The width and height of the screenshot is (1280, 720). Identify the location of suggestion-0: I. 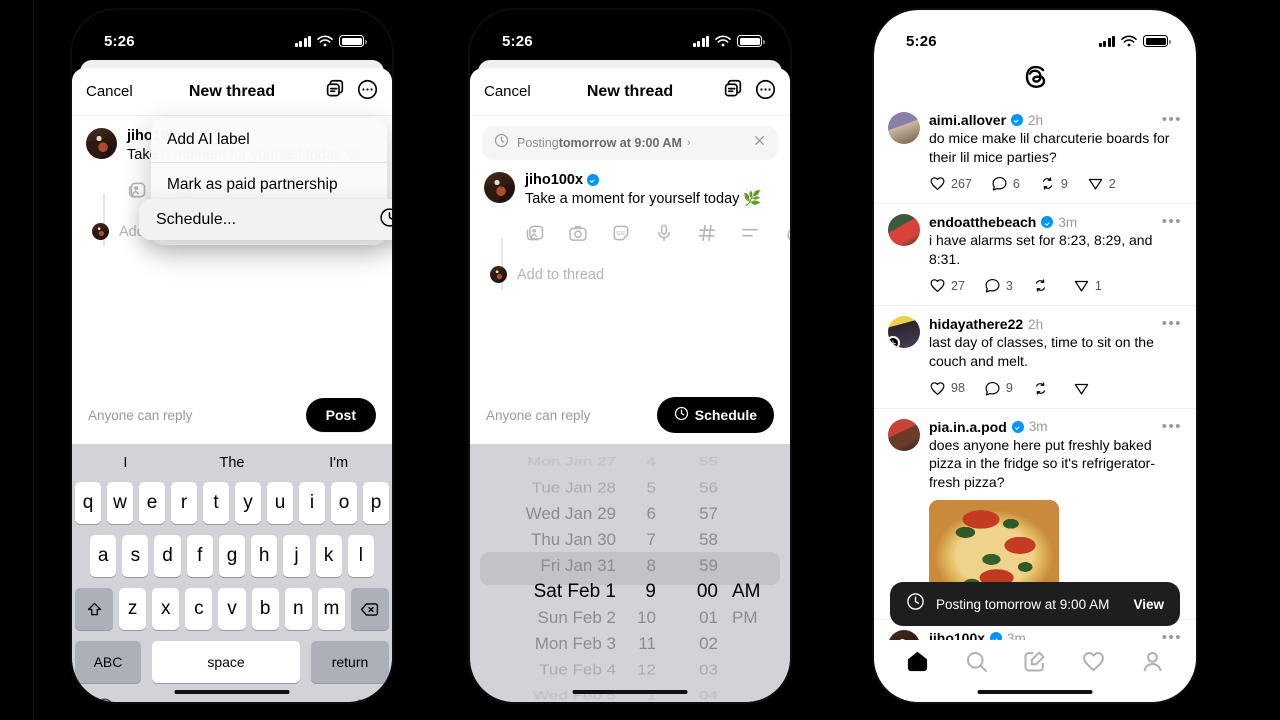
(125, 463).